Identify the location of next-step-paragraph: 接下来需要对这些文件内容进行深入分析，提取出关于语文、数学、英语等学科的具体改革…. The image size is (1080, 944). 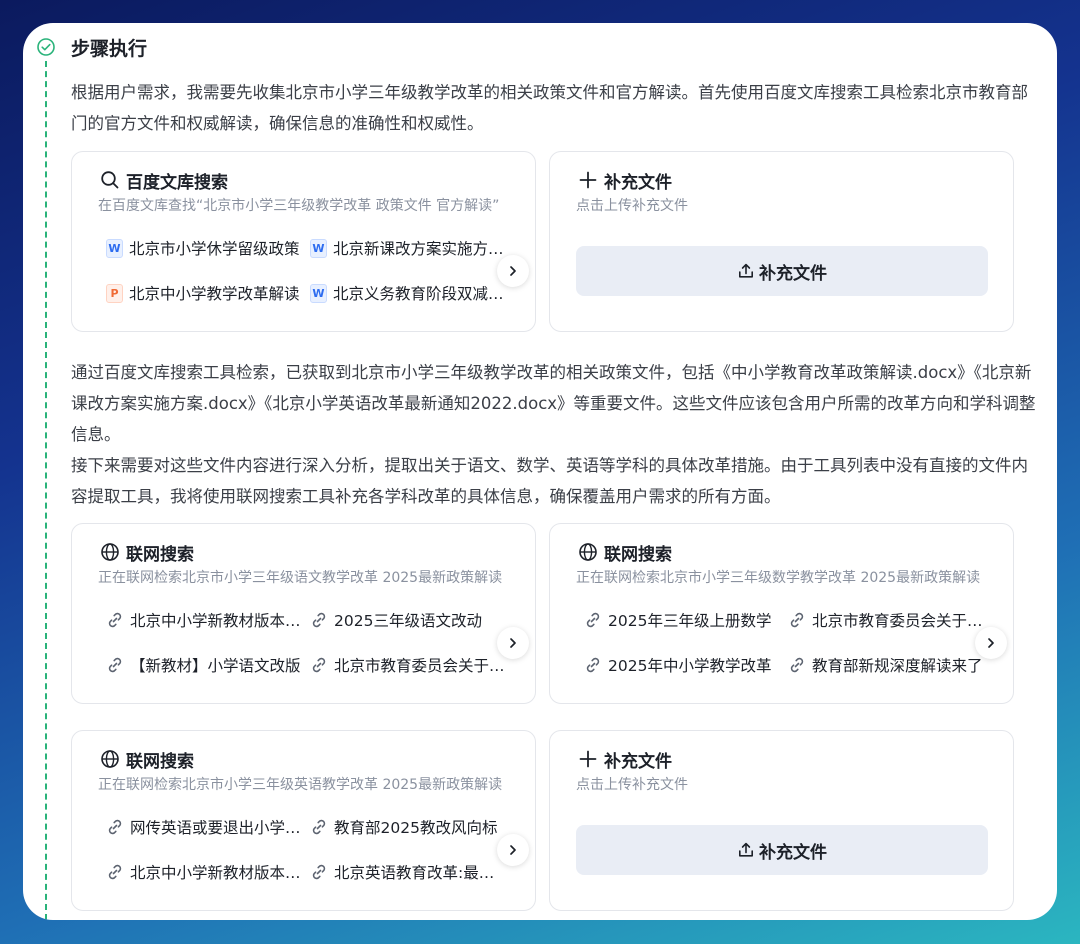
(549, 481).